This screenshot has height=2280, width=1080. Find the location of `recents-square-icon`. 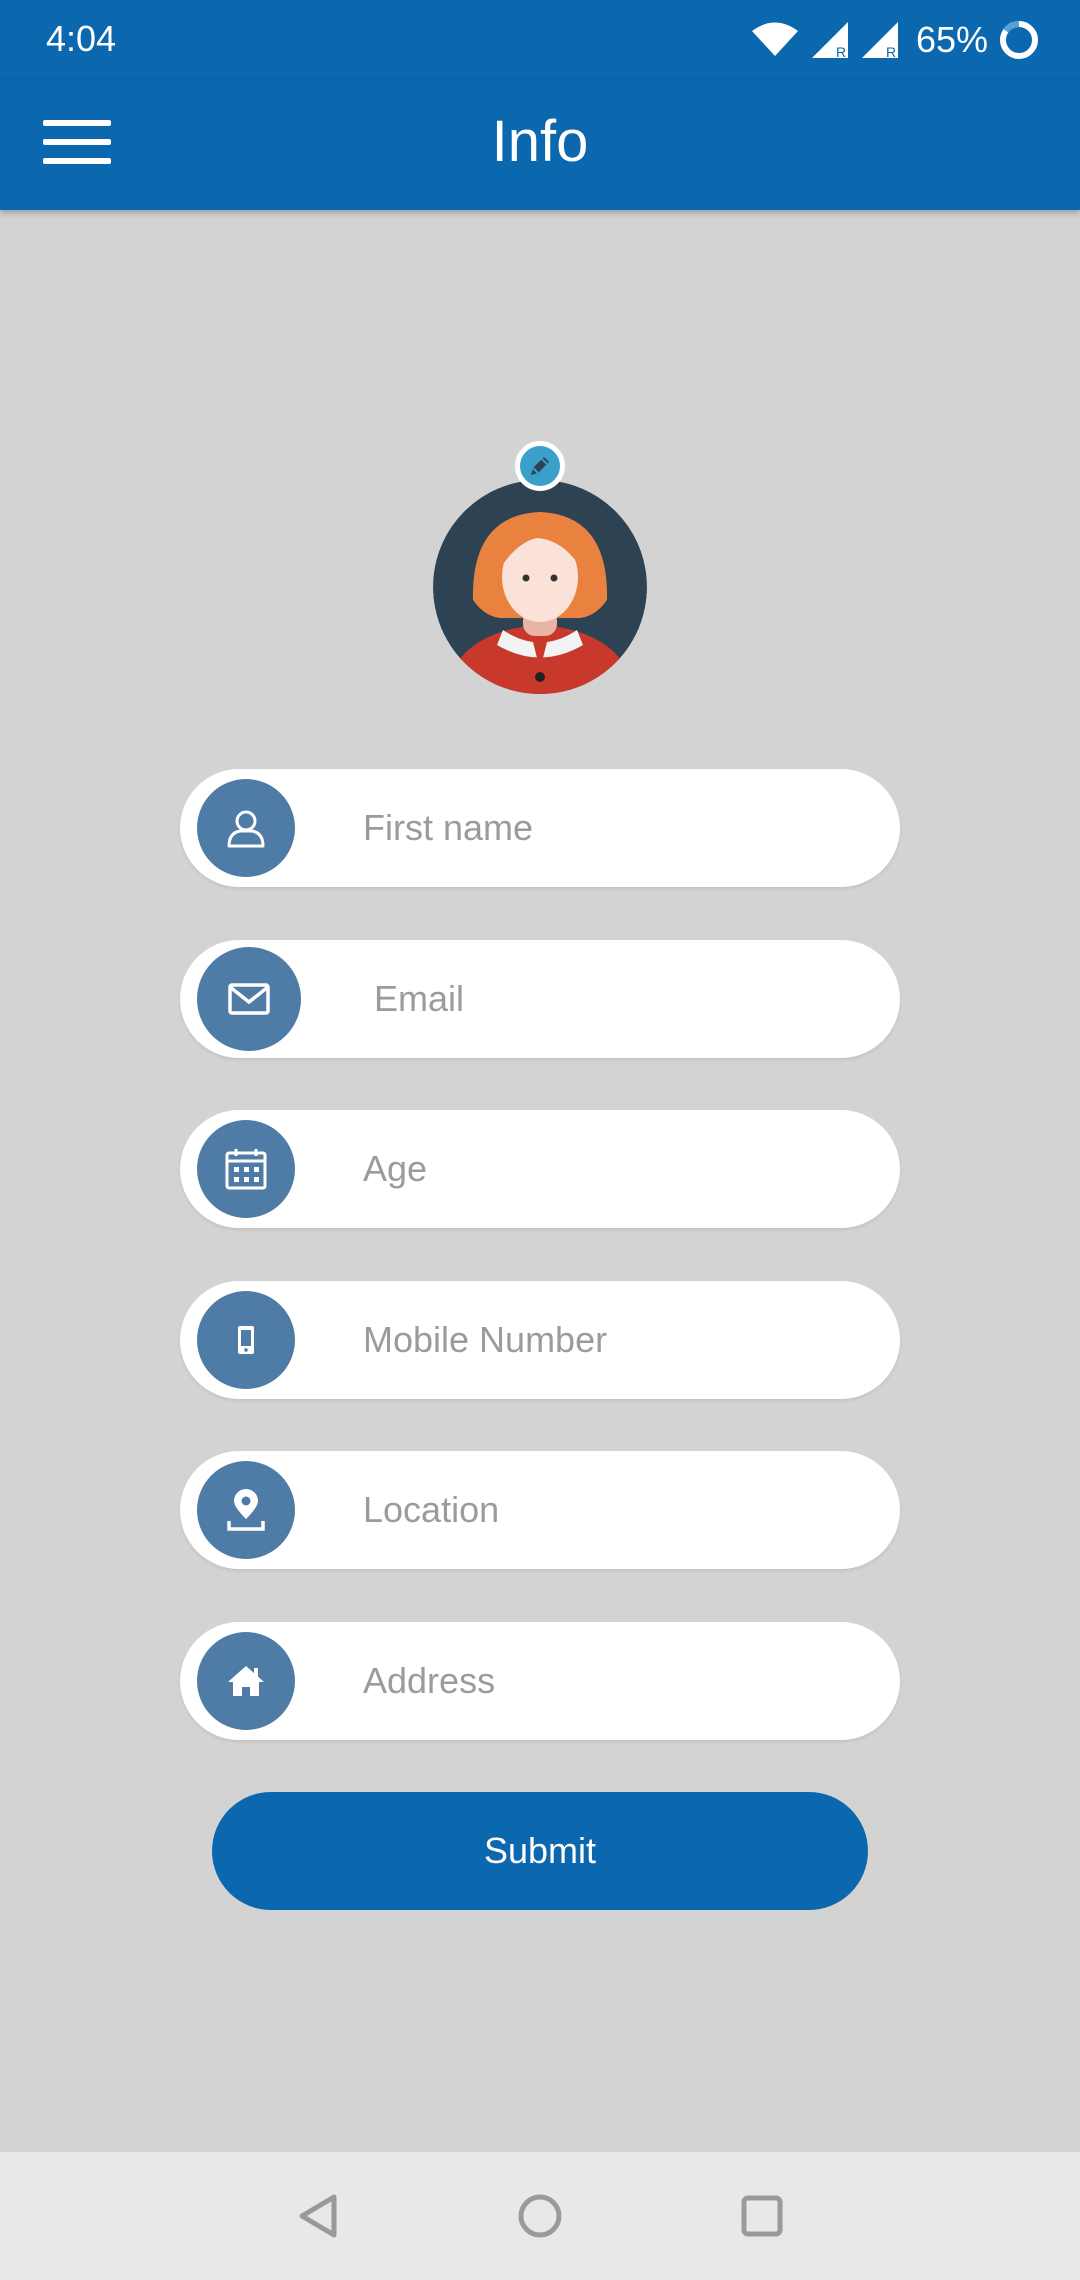

recents-square-icon is located at coordinates (762, 2216).